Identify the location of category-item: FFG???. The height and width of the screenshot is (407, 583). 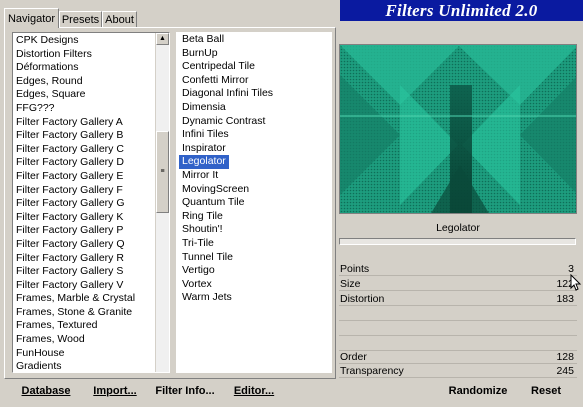
(91, 109).